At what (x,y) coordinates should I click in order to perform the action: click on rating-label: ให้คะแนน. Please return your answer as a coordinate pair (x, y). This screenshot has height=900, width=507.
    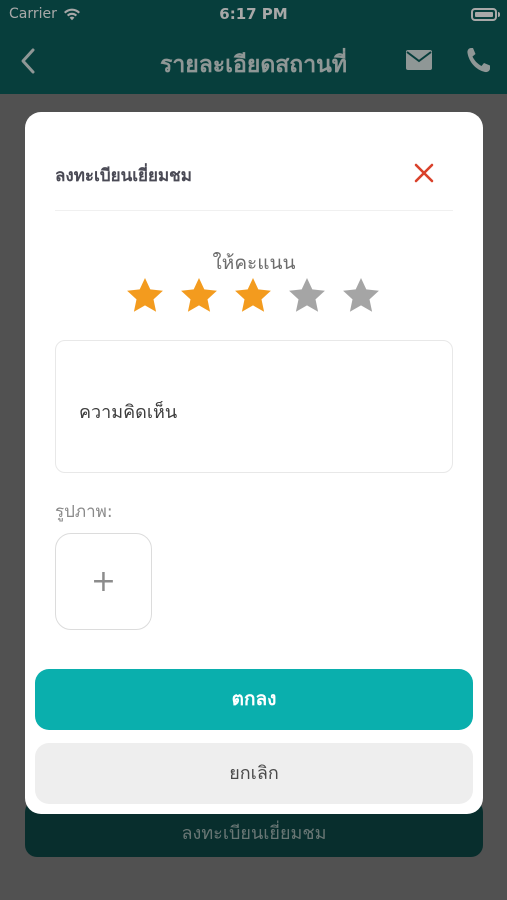
    Looking at the image, I should click on (254, 263).